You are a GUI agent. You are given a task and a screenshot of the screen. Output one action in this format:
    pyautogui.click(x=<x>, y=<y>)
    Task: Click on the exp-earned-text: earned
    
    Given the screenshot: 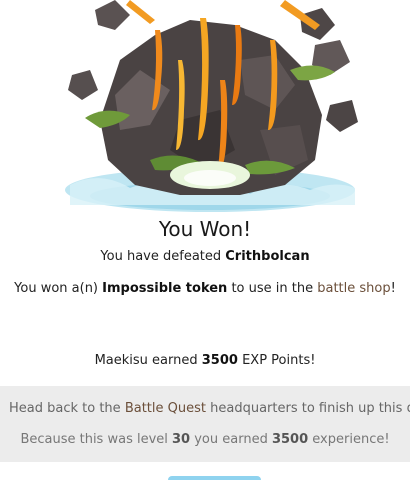 What is the action you would take?
    pyautogui.click(x=174, y=360)
    